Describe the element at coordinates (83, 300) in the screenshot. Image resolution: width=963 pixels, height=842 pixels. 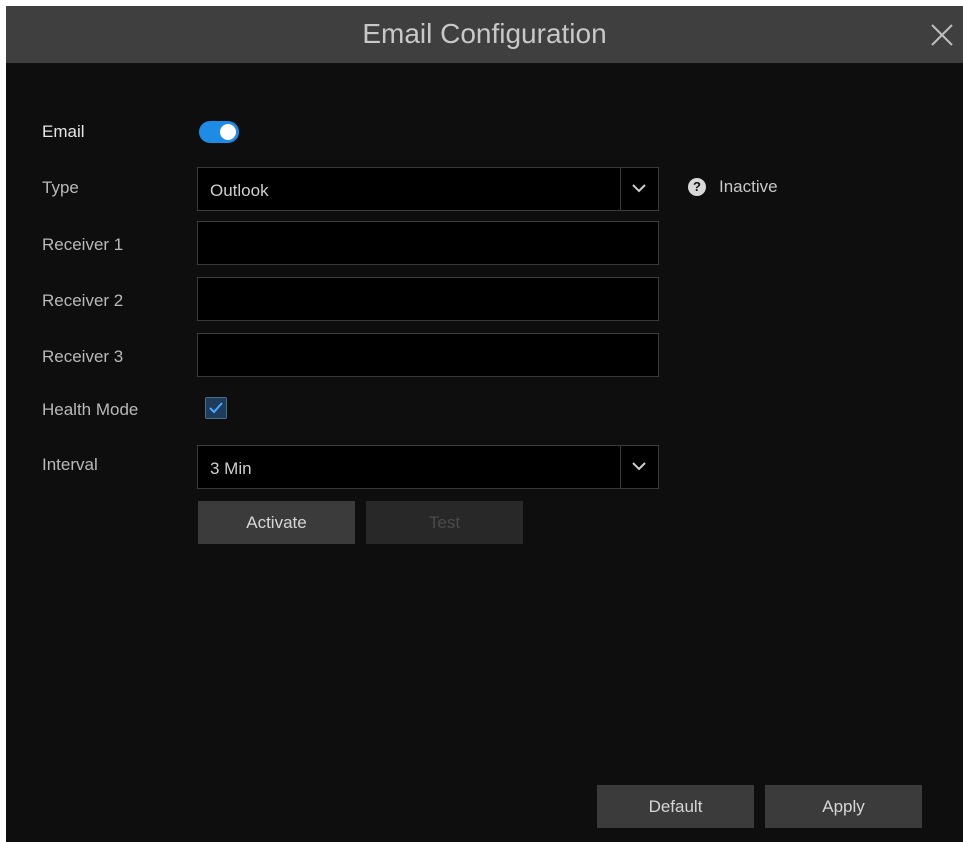
I see `receiver-2-label: Receiver 2` at that location.